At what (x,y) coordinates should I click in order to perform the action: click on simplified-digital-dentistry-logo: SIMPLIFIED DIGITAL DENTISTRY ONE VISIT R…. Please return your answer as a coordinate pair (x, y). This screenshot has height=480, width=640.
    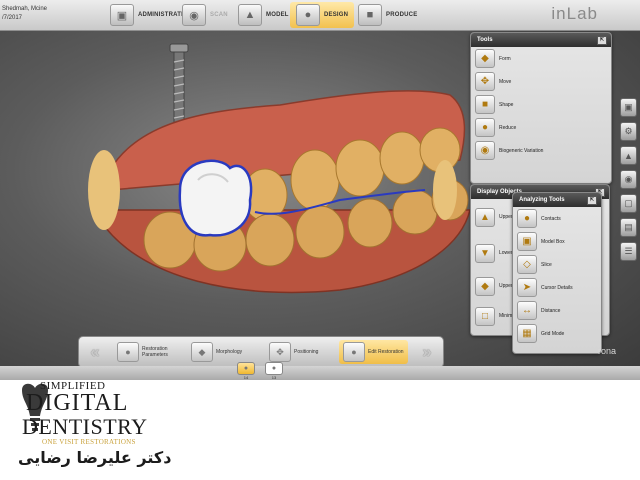
    Looking at the image, I should click on (98, 428).